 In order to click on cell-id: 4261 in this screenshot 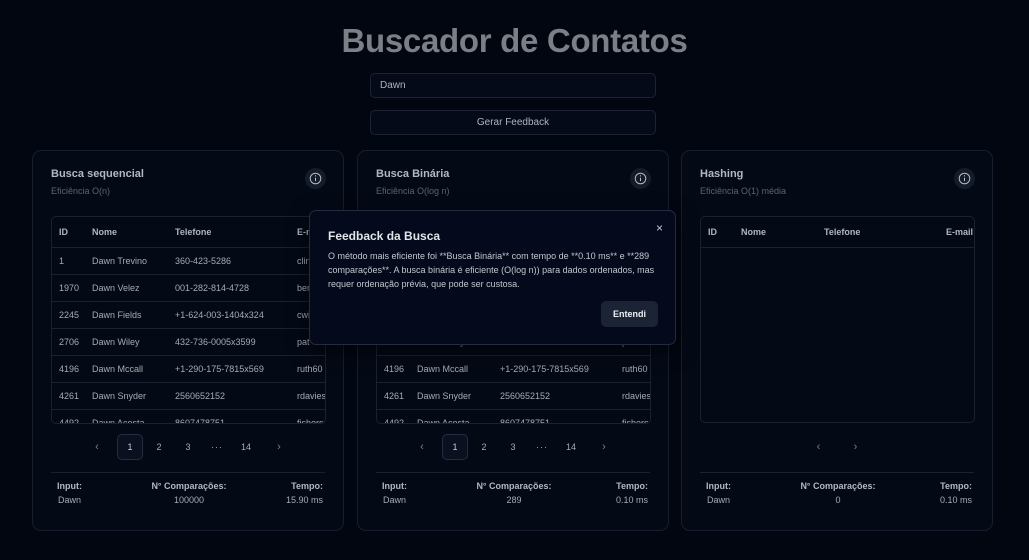, I will do `click(68, 396)`.